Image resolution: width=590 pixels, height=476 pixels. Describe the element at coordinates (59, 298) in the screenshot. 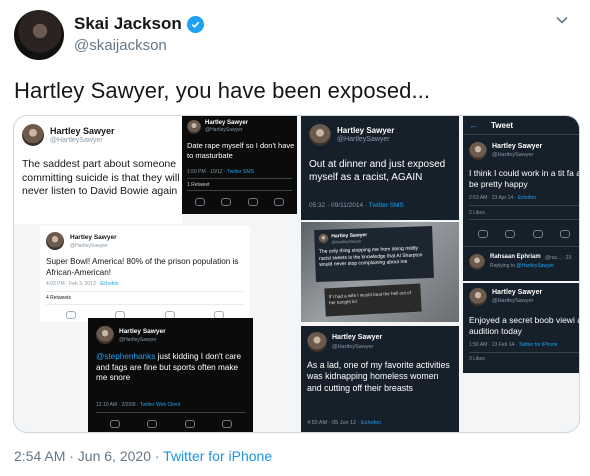

I see `card-stat: 4 Retweets` at that location.